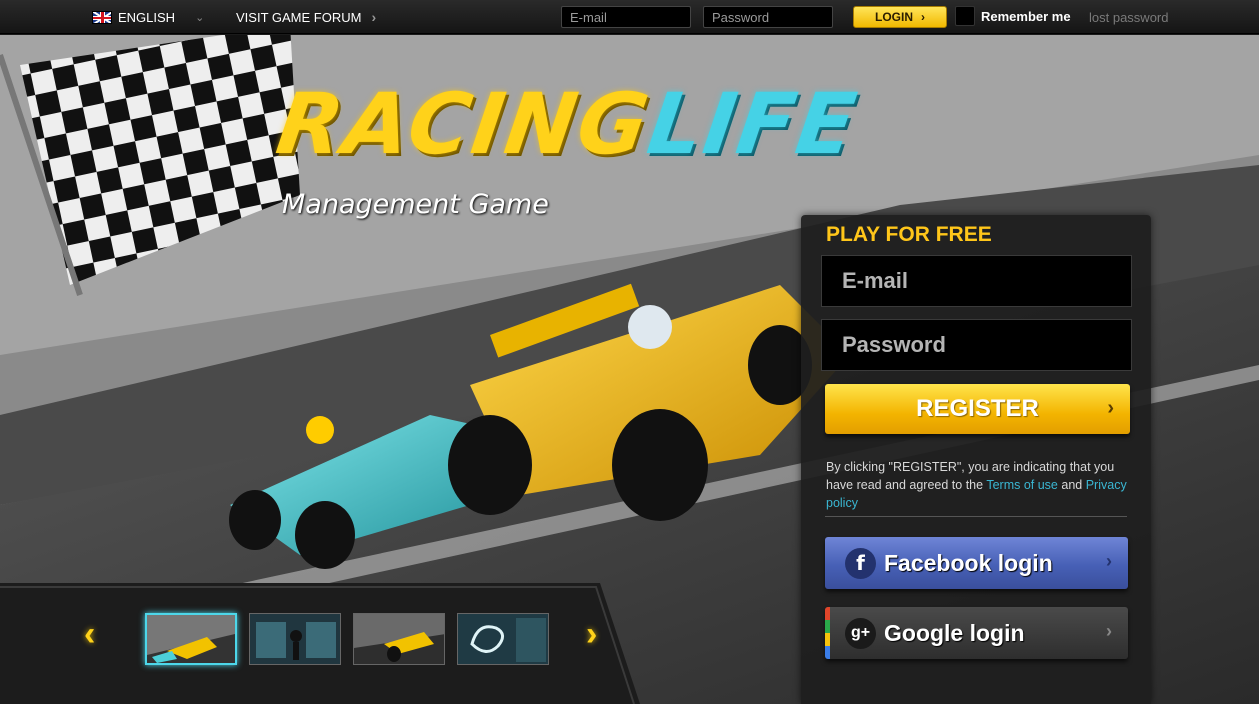 The image size is (1259, 704). Describe the element at coordinates (591, 634) in the screenshot. I see `carousel-next-arrow-icon: ›` at that location.